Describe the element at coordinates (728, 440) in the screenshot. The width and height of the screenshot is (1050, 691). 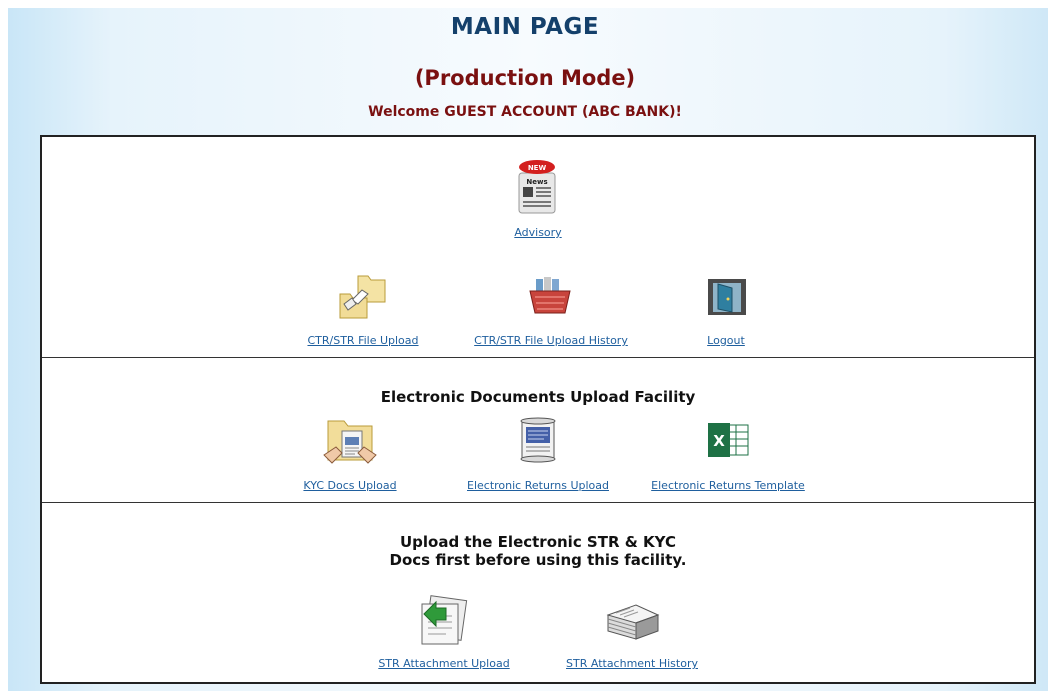
I see `excel-icon: X` at that location.